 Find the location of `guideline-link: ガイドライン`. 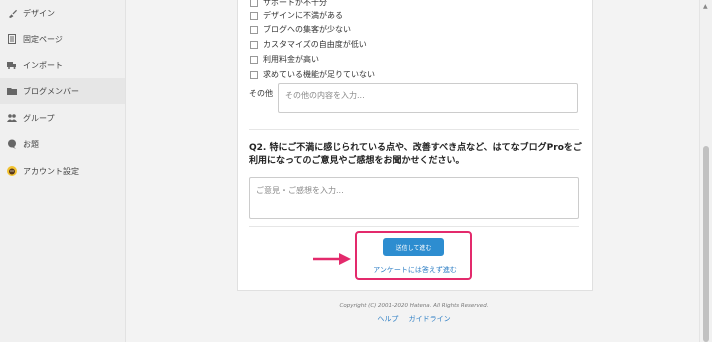

guideline-link: ガイドライン is located at coordinates (430, 319).